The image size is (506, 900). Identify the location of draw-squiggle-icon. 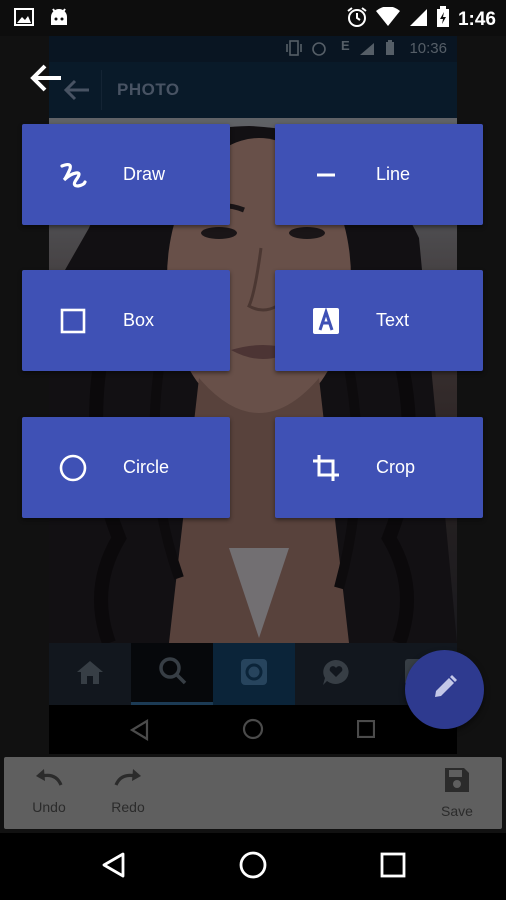
(73, 175).